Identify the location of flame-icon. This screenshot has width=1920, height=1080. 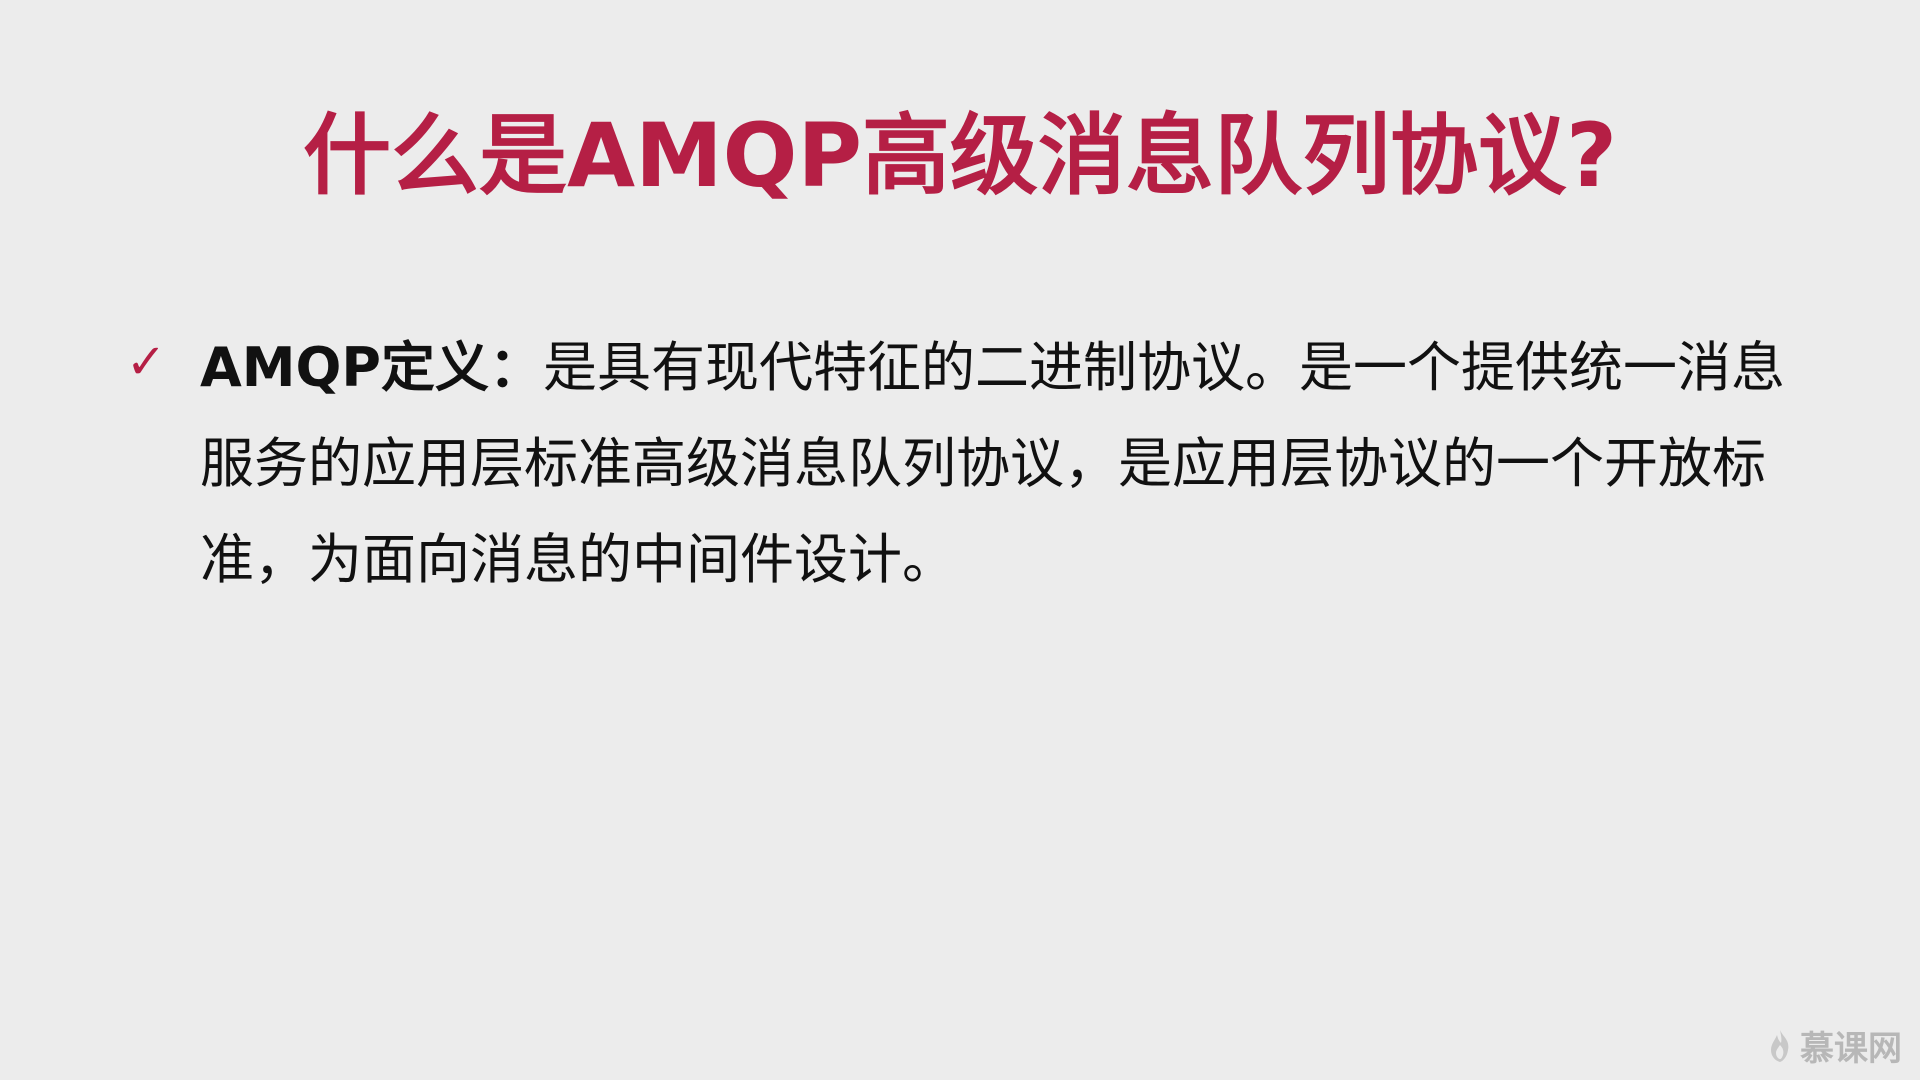
(1780, 1045).